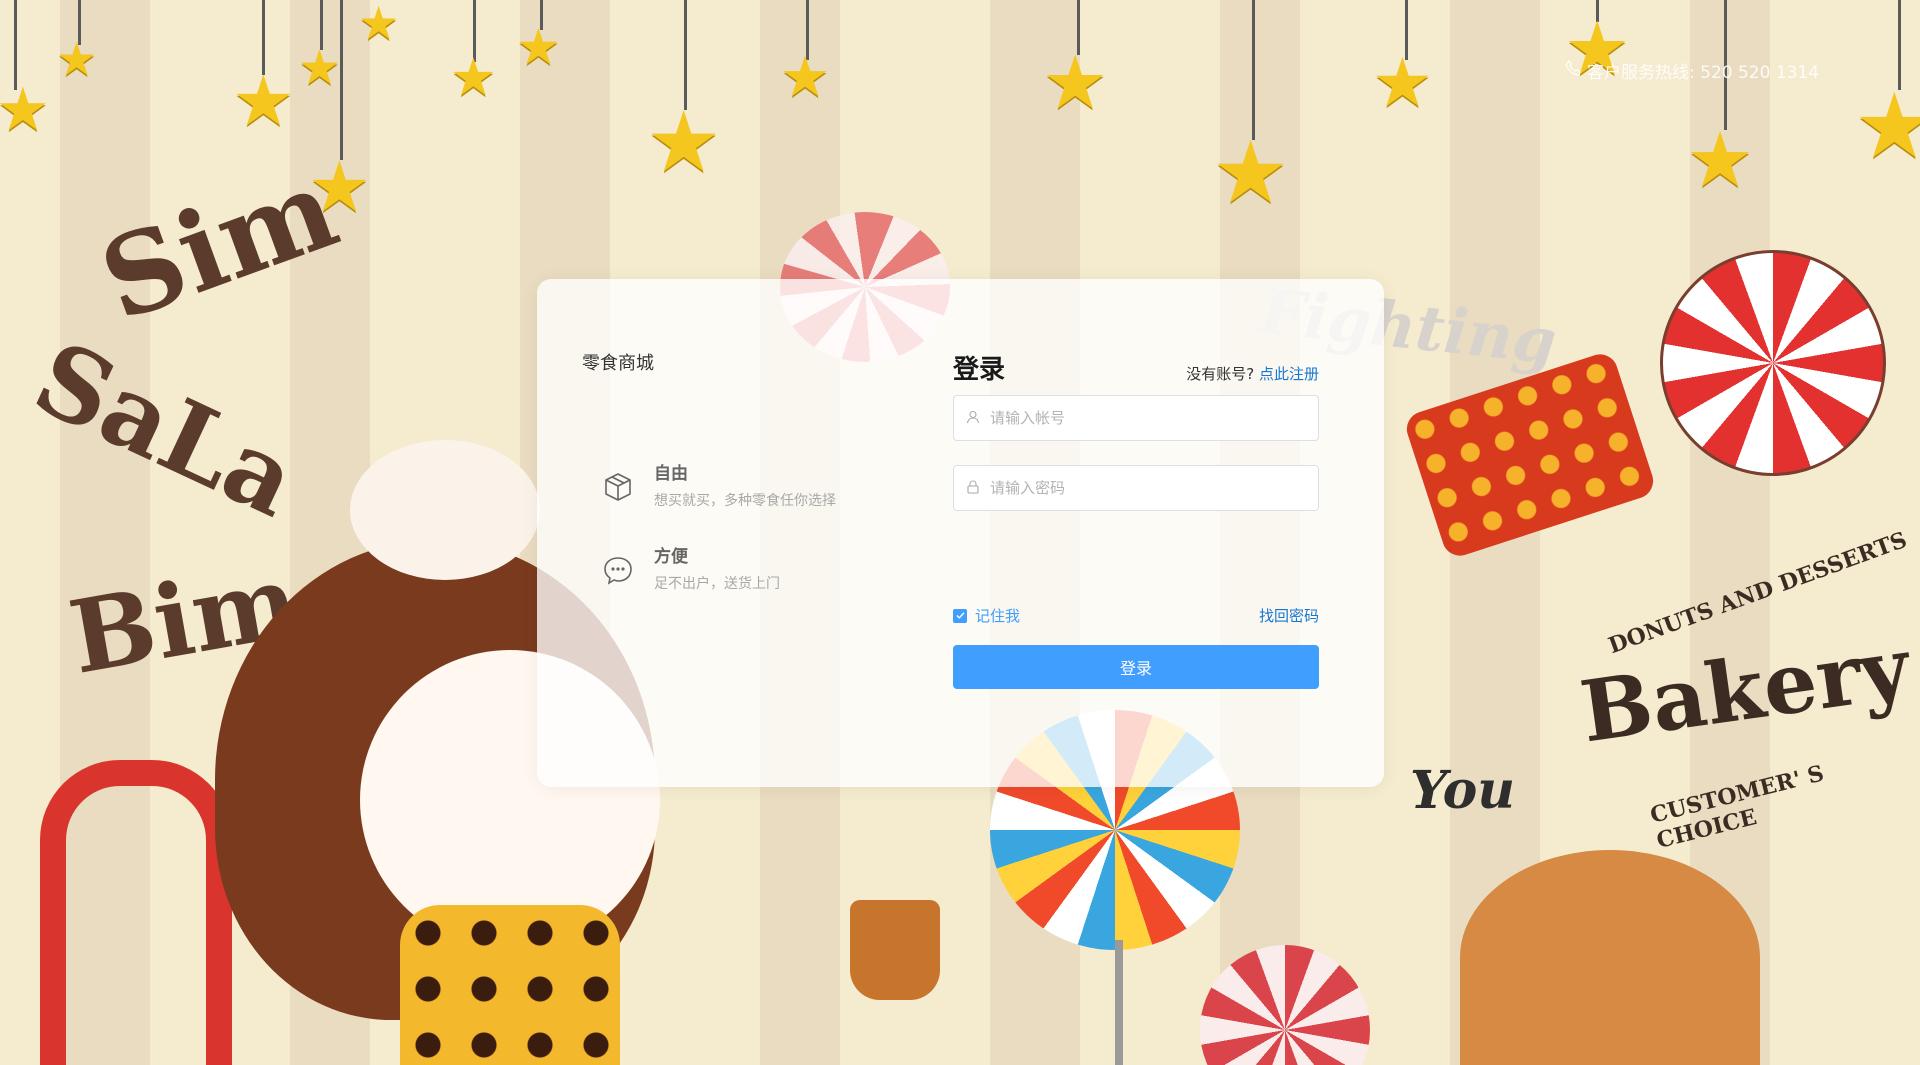 Image resolution: width=1920 pixels, height=1065 pixels. What do you see at coordinates (979, 370) in the screenshot?
I see `login-title: 登录` at bounding box center [979, 370].